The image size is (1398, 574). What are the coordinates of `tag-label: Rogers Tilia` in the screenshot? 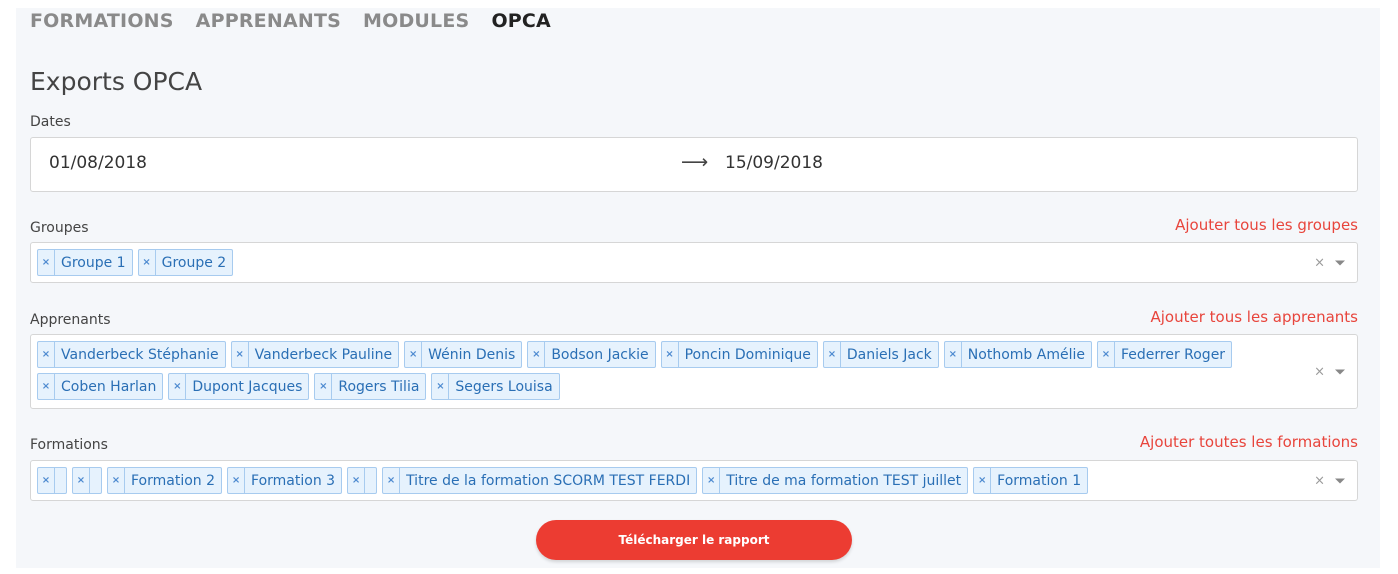 It's located at (379, 386).